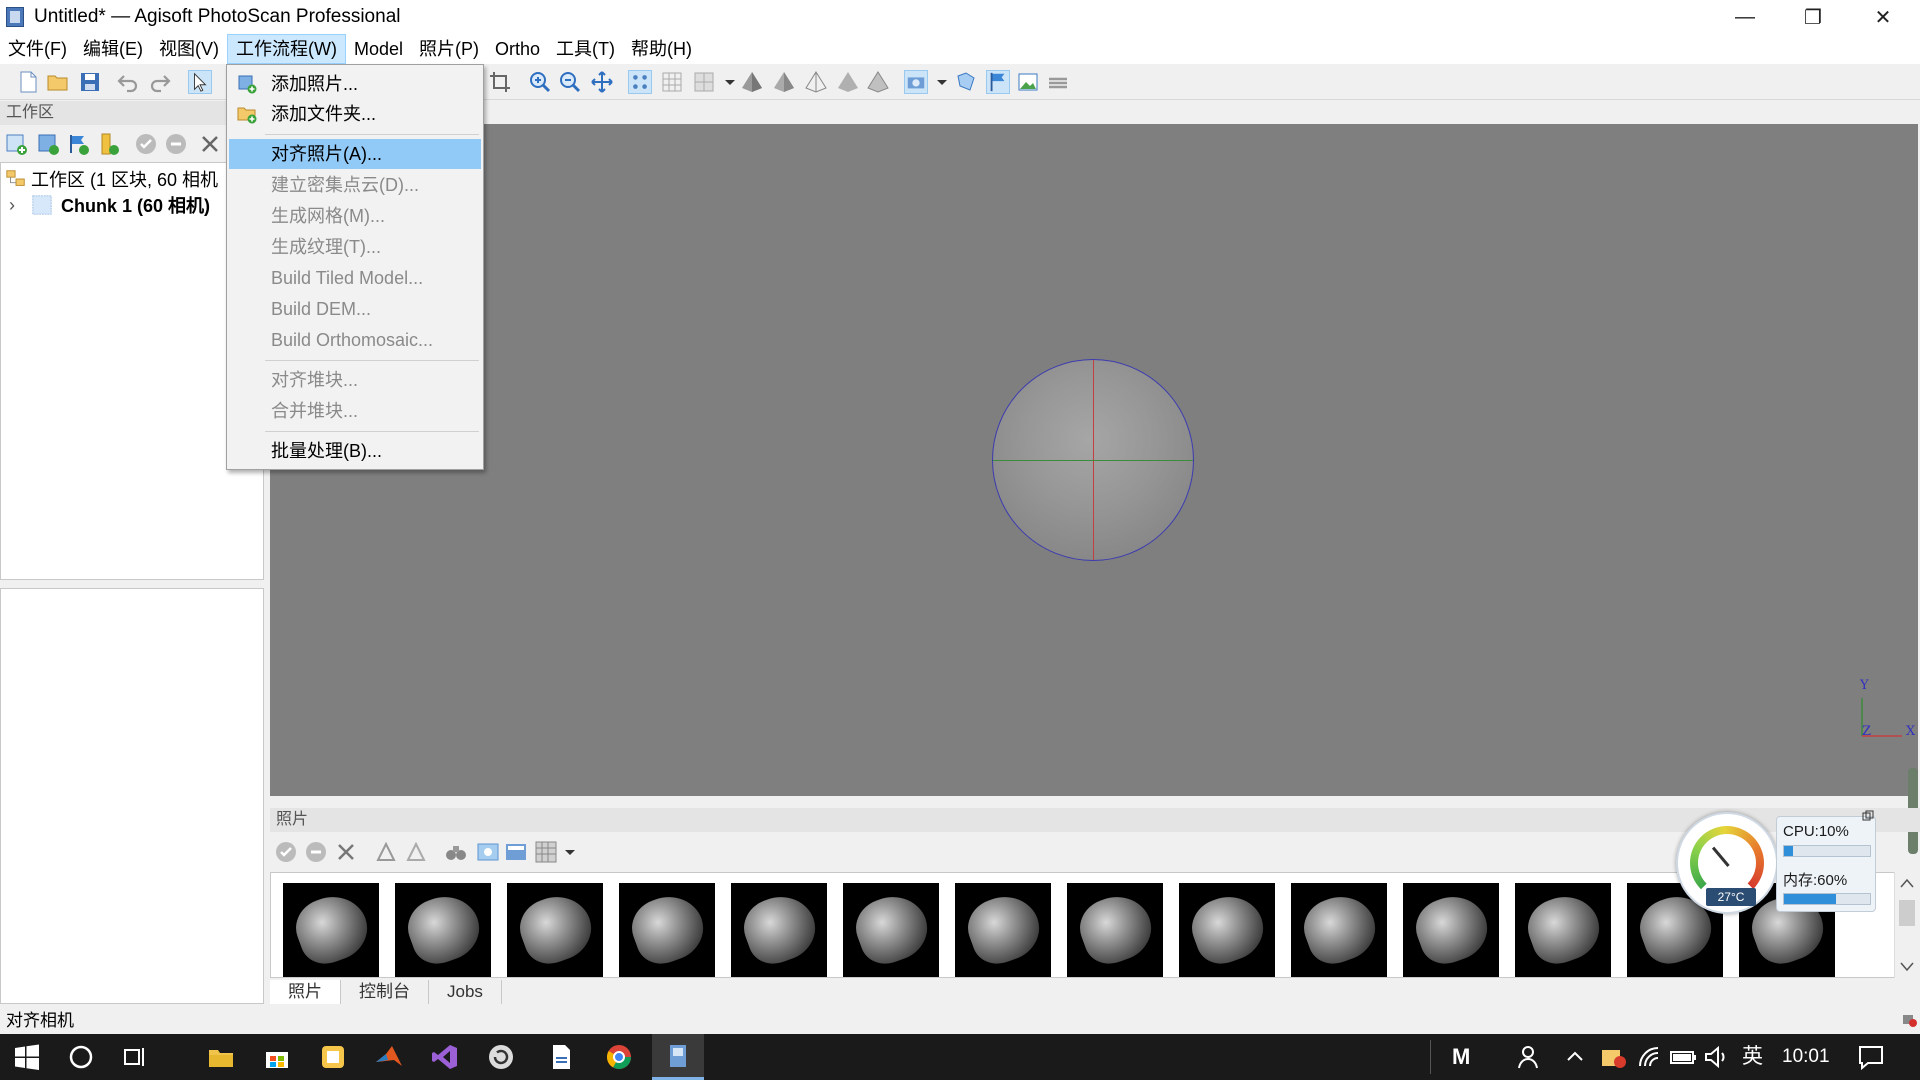 This screenshot has height=1080, width=1920. Describe the element at coordinates (488, 852) in the screenshot. I see `camera-view-icon` at that location.